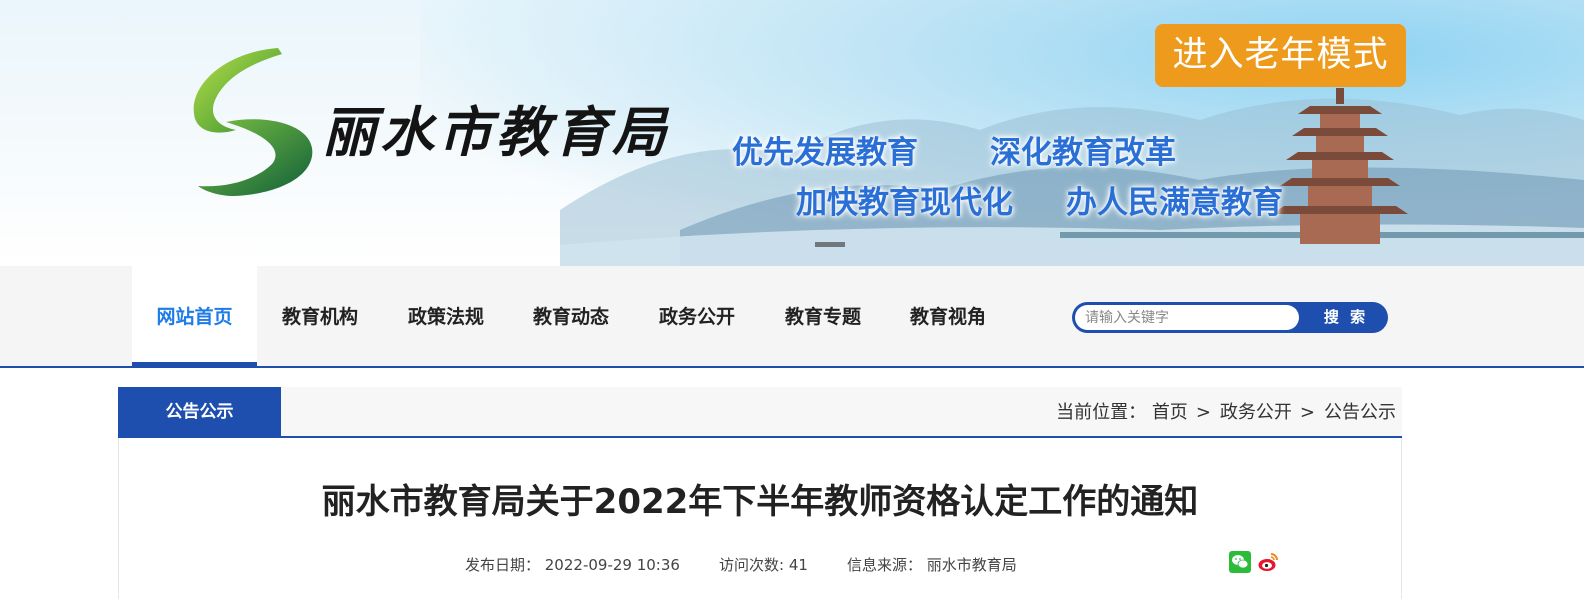 This screenshot has height=599, width=1584. Describe the element at coordinates (1187, 317) in the screenshot. I see `search-input` at that location.